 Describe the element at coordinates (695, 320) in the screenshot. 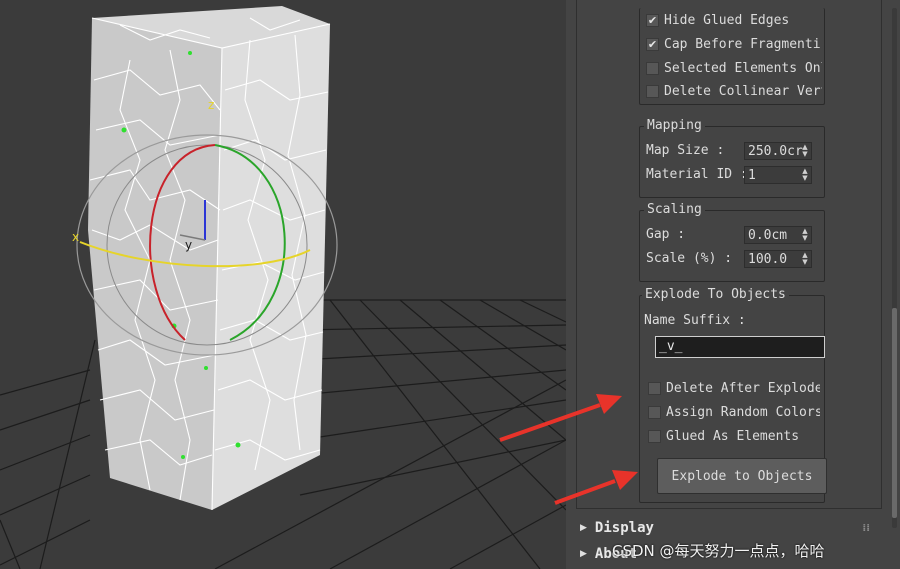

I see `name-suffix-label: Name Suffix :` at that location.